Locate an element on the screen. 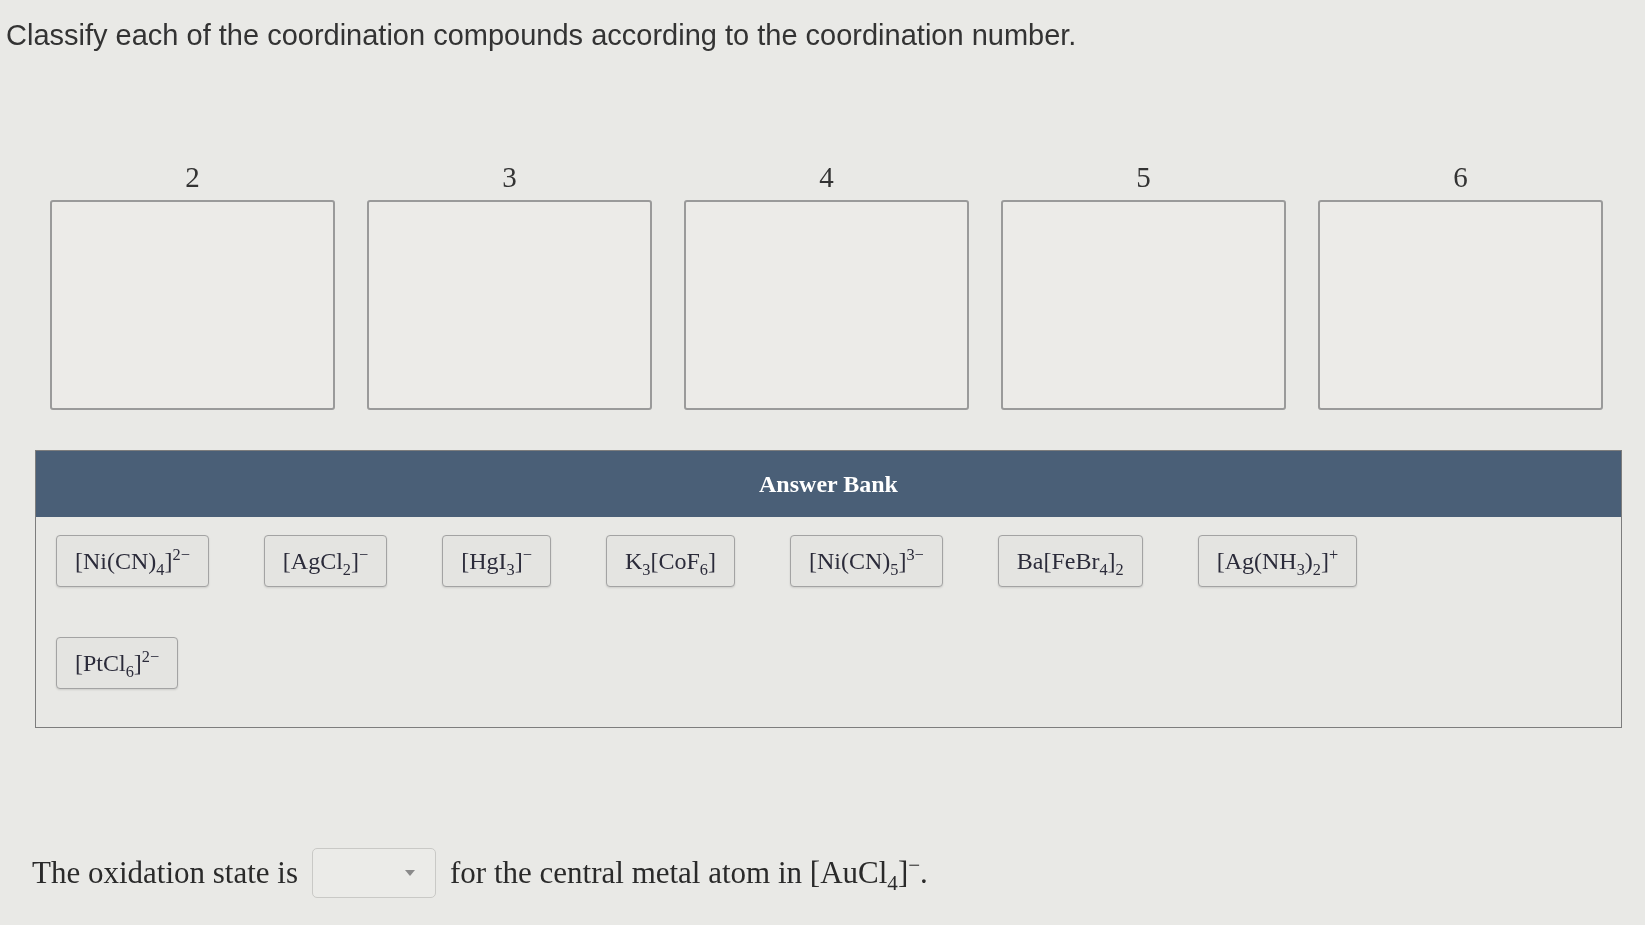 Image resolution: width=1645 pixels, height=925 pixels. caret-icon is located at coordinates (410, 873).